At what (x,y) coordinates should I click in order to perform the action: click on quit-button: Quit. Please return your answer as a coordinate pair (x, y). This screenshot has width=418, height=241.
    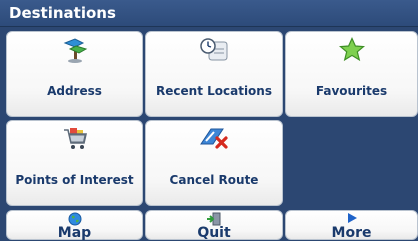
    Looking at the image, I should click on (214, 225).